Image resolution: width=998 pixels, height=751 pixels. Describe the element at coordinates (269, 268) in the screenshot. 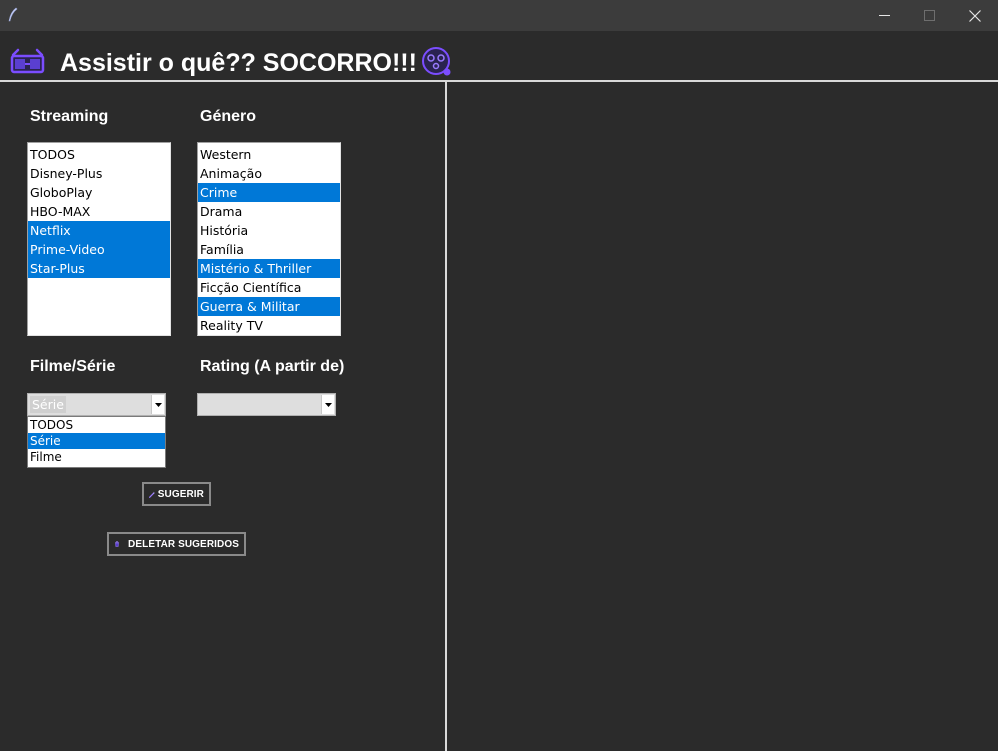

I see `list-item: Mistério & Thriller` at that location.